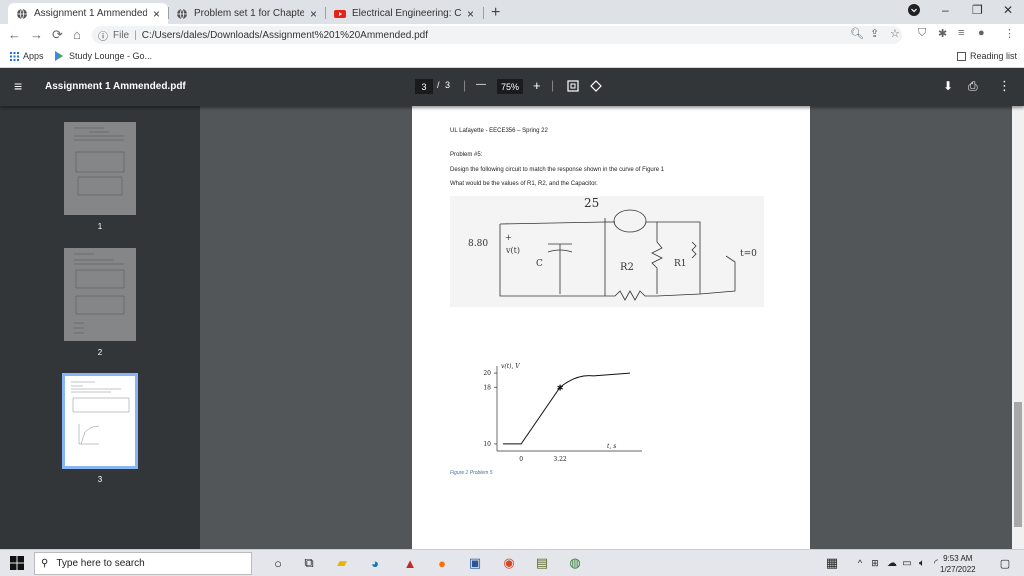 Image resolution: width=1024 pixels, height=576 pixels. What do you see at coordinates (487, 387) in the screenshot?
I see `y-tick-label: 18` at bounding box center [487, 387].